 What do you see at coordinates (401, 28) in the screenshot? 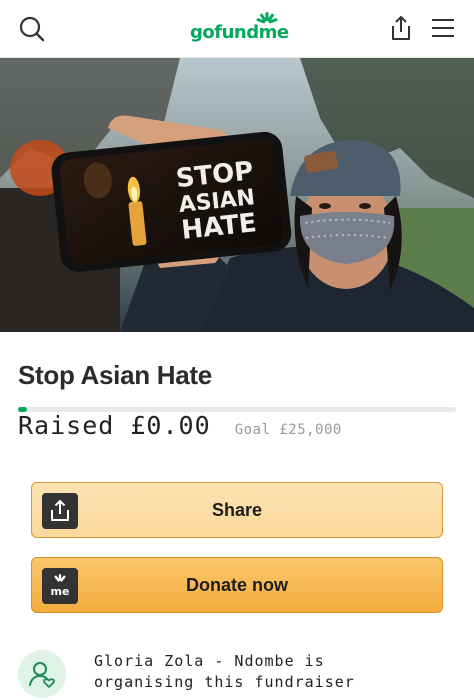
I see `share-icon` at bounding box center [401, 28].